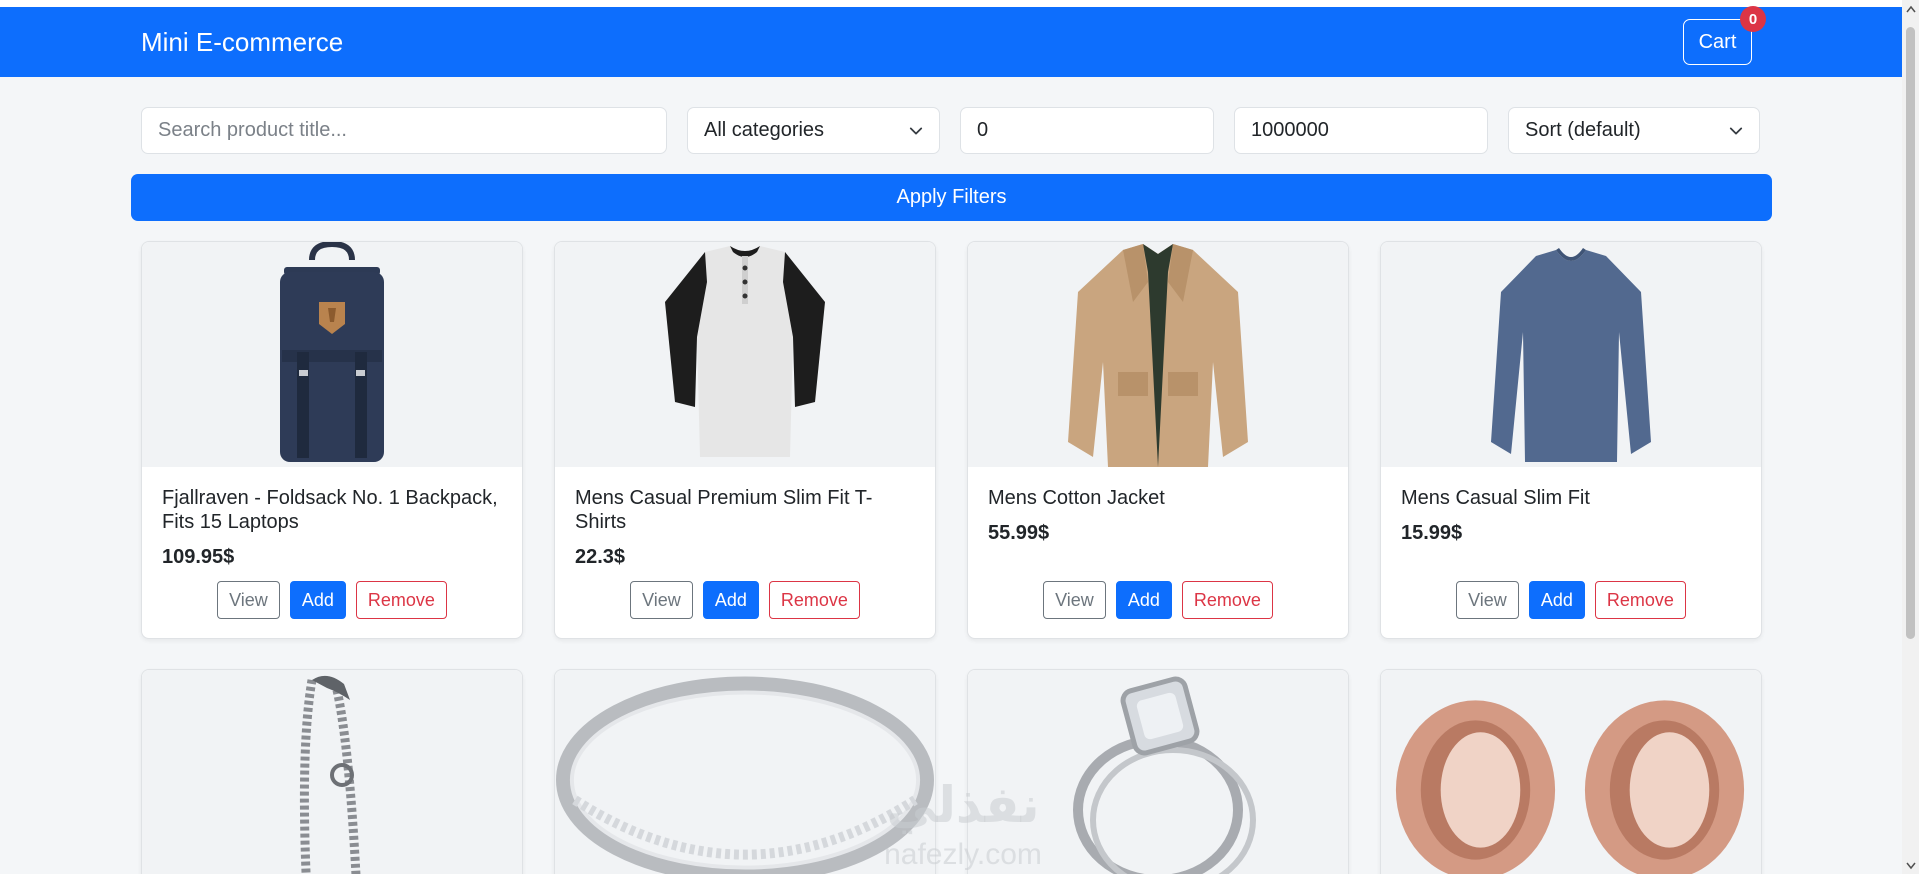  What do you see at coordinates (1910, 333) in the screenshot?
I see `scrollbar-thumb` at bounding box center [1910, 333].